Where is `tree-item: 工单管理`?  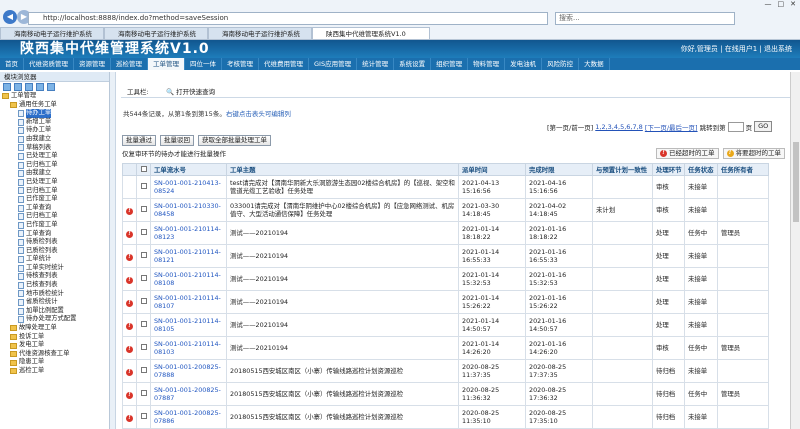
tree-item: 工单管理 is located at coordinates (55, 96).